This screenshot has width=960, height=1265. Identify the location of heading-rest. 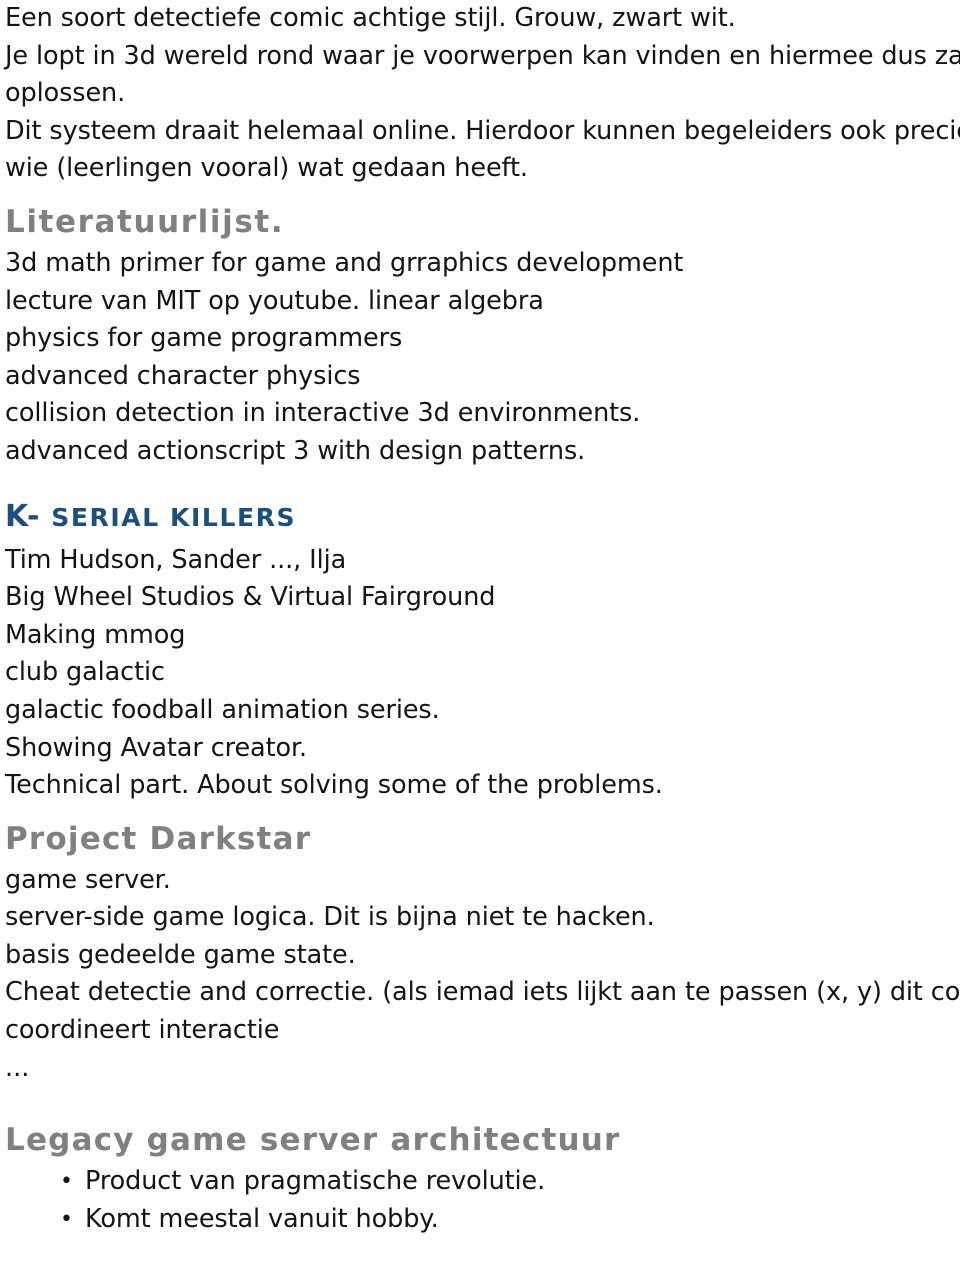
(46, 517).